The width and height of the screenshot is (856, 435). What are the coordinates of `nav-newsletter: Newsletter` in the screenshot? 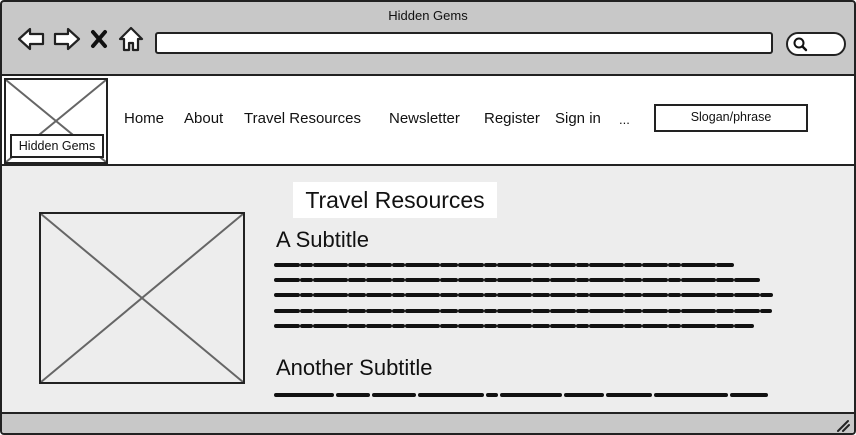 It's located at (424, 118).